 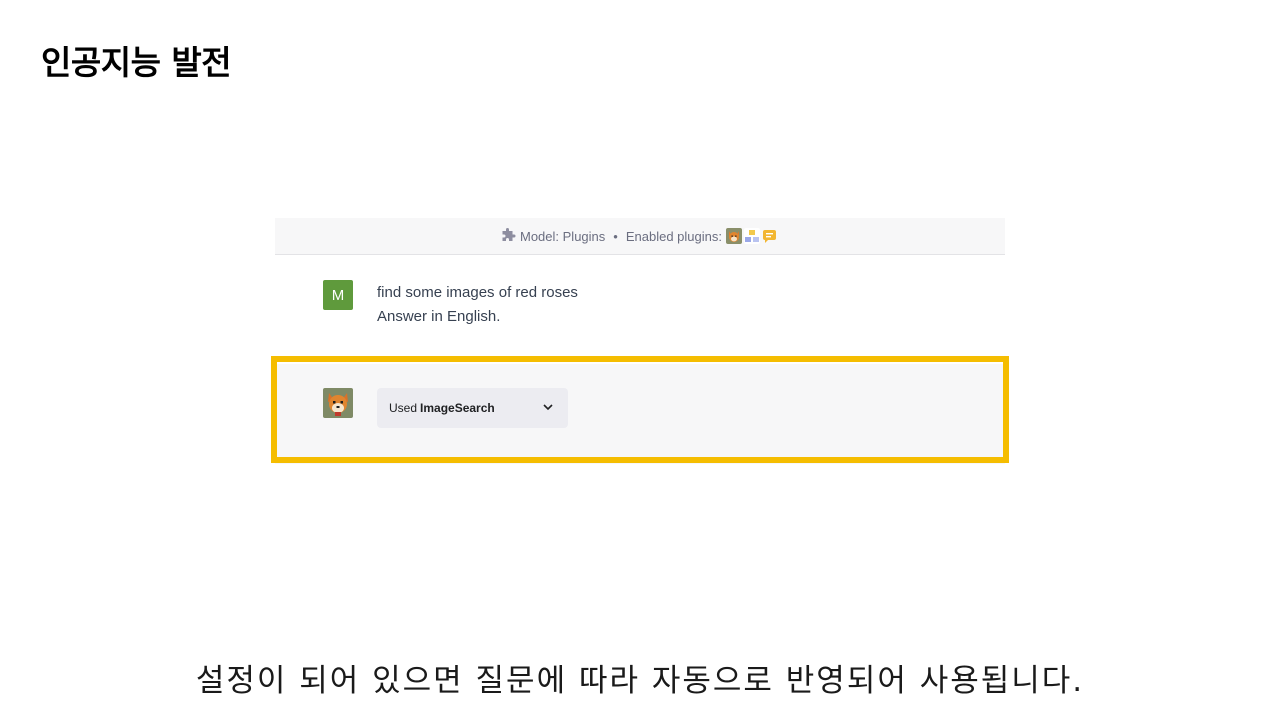 I want to click on plugins-label: Enabled plugins:, so click(x=673, y=236).